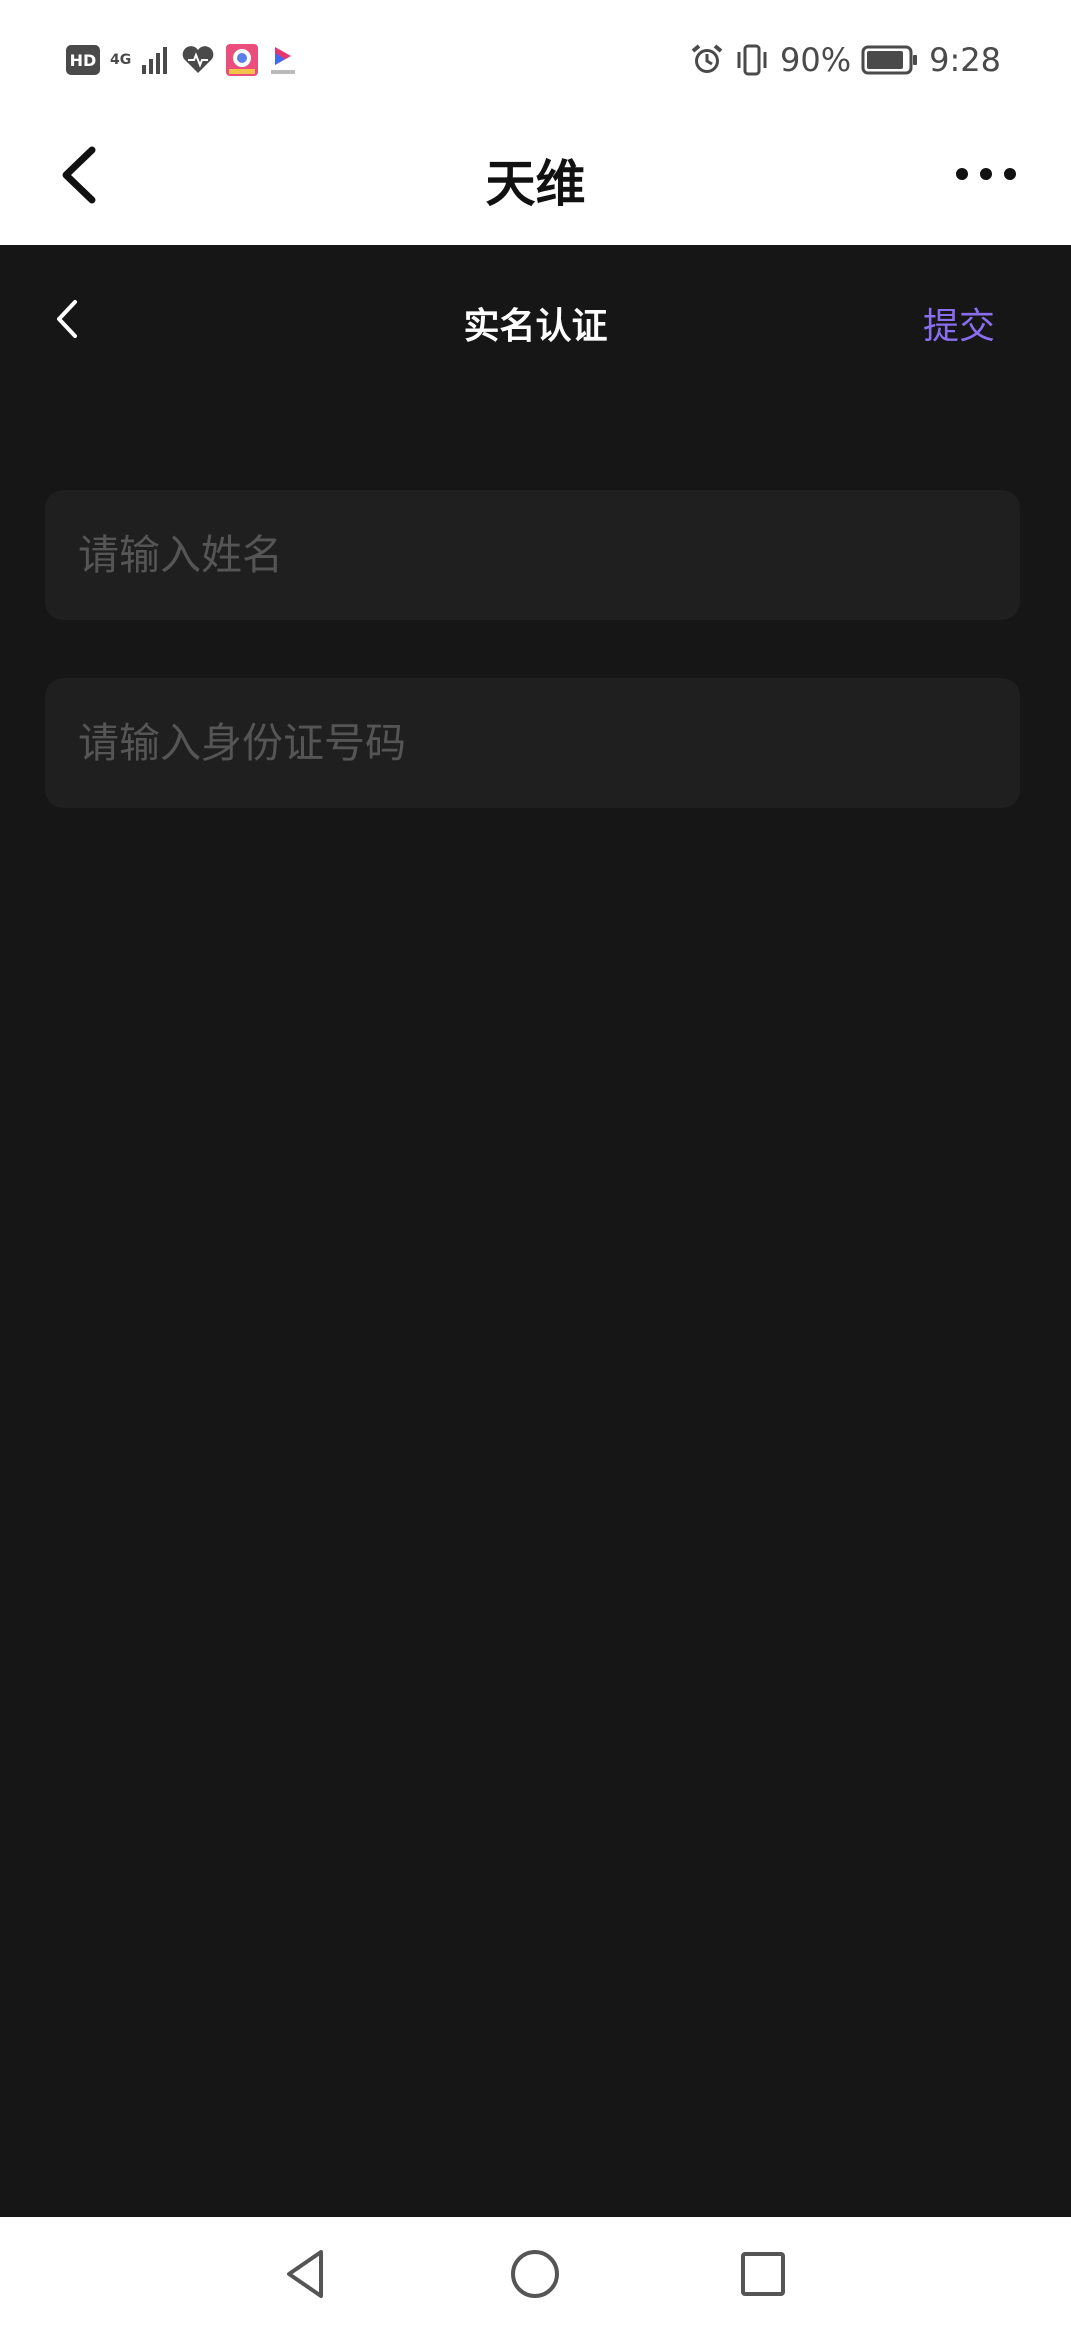  I want to click on vibrate-icon, so click(752, 60).